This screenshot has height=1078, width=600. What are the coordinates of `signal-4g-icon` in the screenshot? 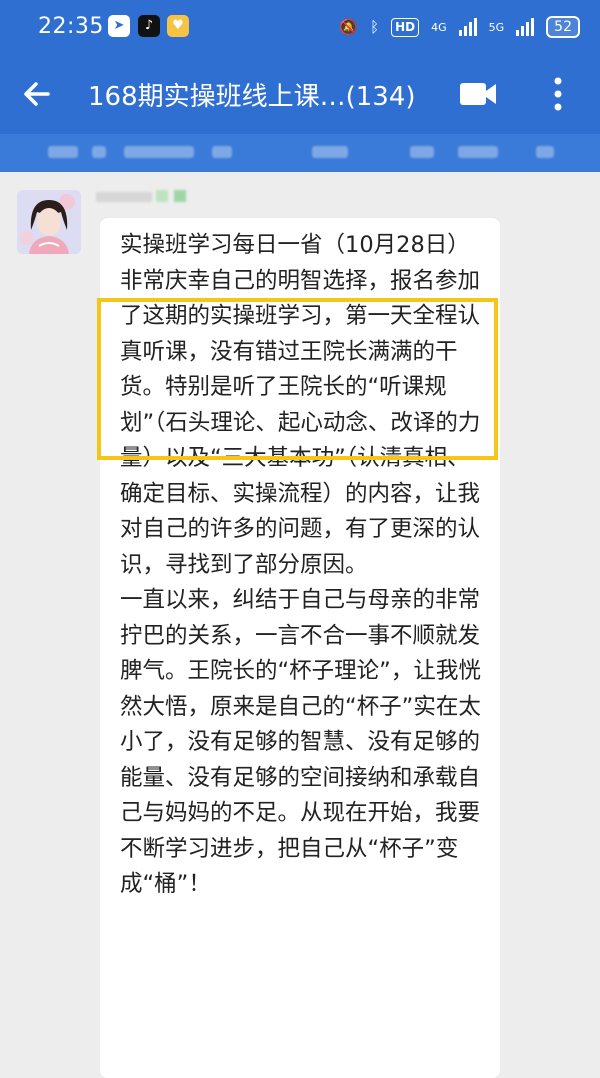 It's located at (467, 27).